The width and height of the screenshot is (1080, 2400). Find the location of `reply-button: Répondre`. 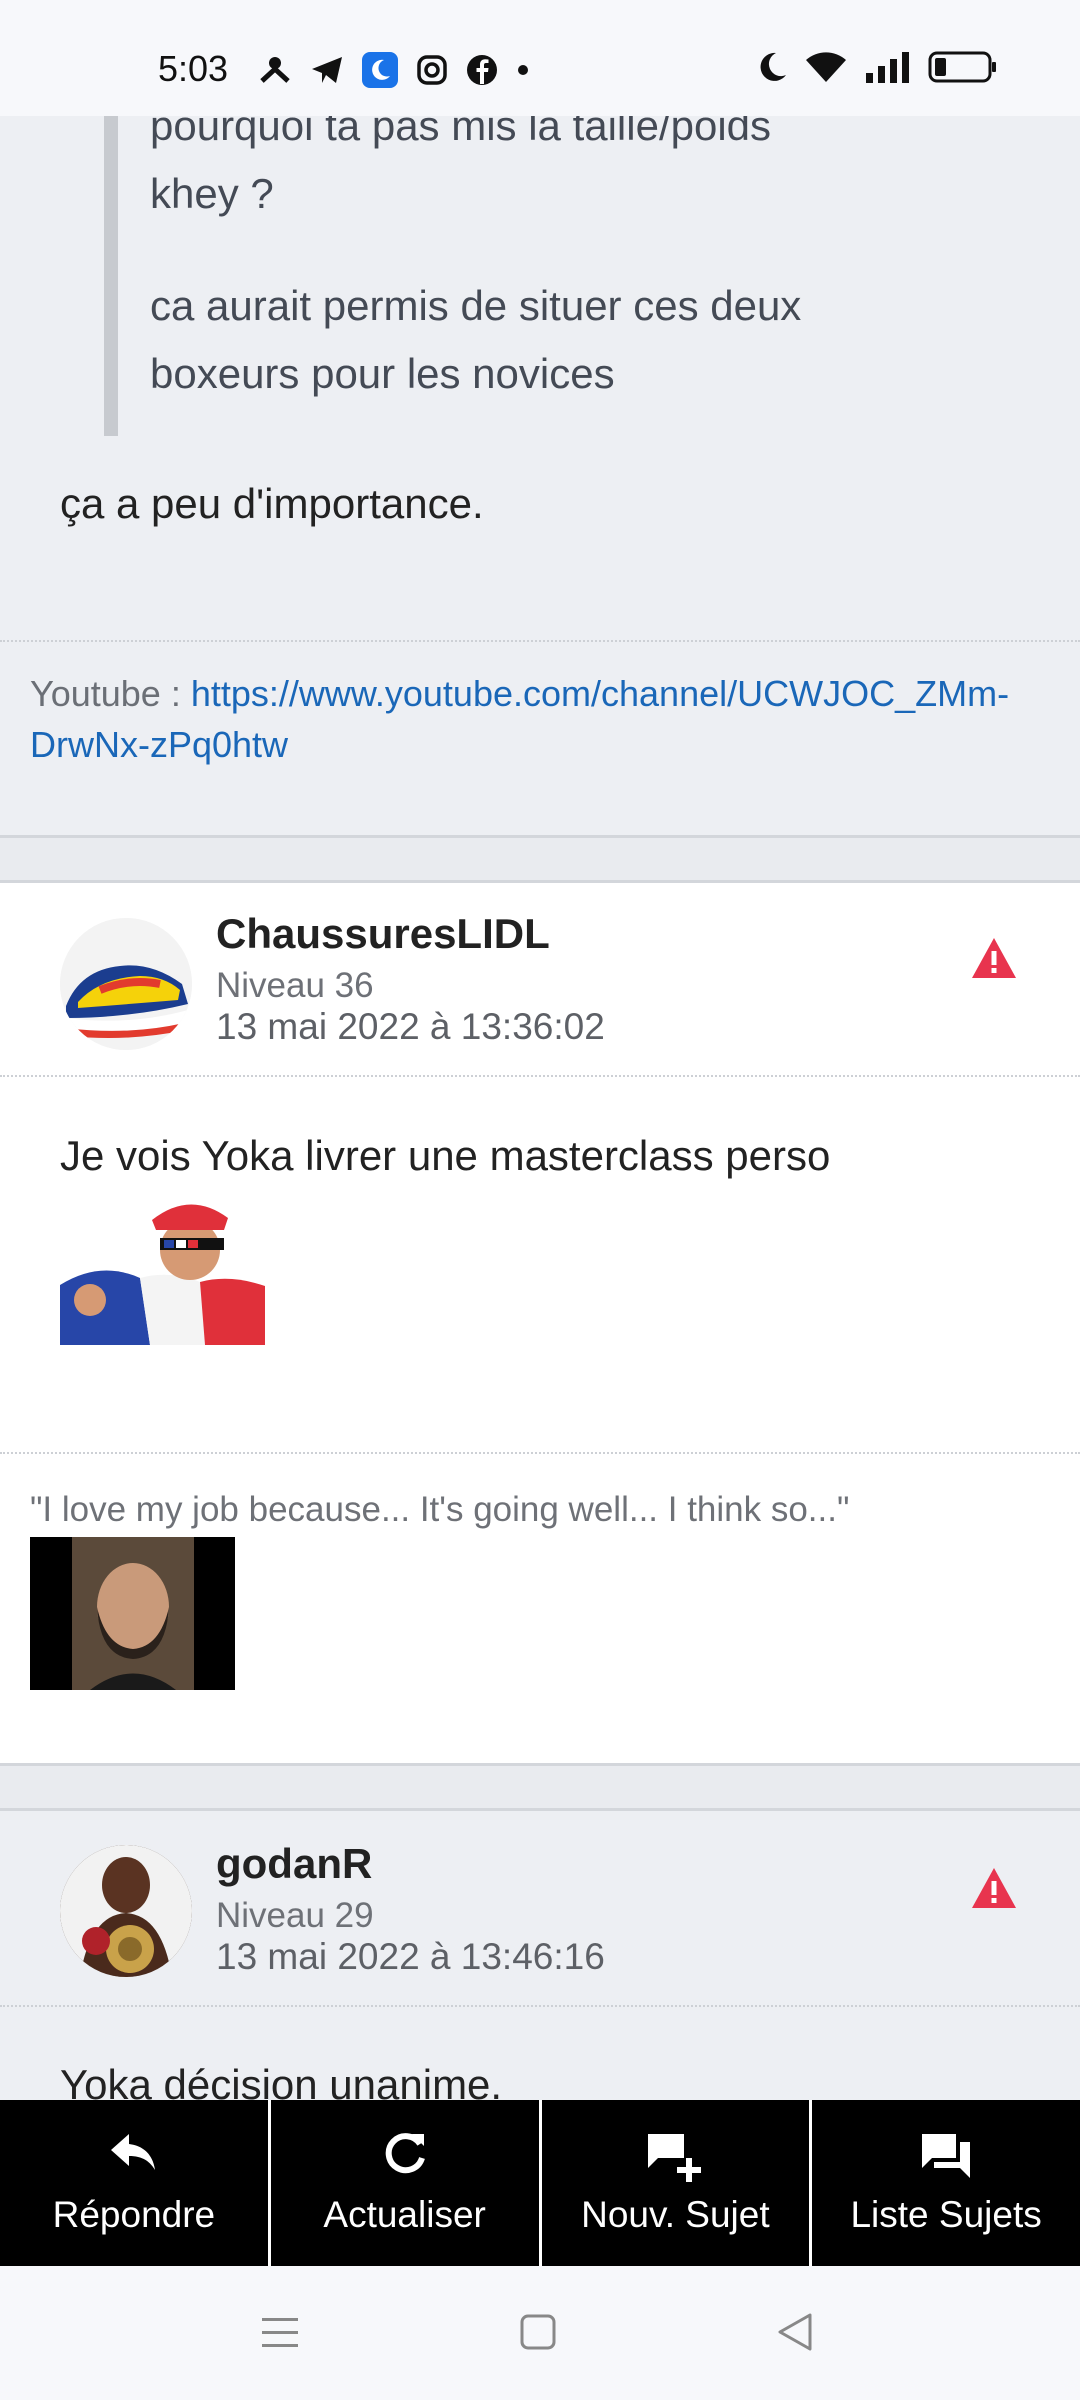

reply-button: Répondre is located at coordinates (135, 2183).